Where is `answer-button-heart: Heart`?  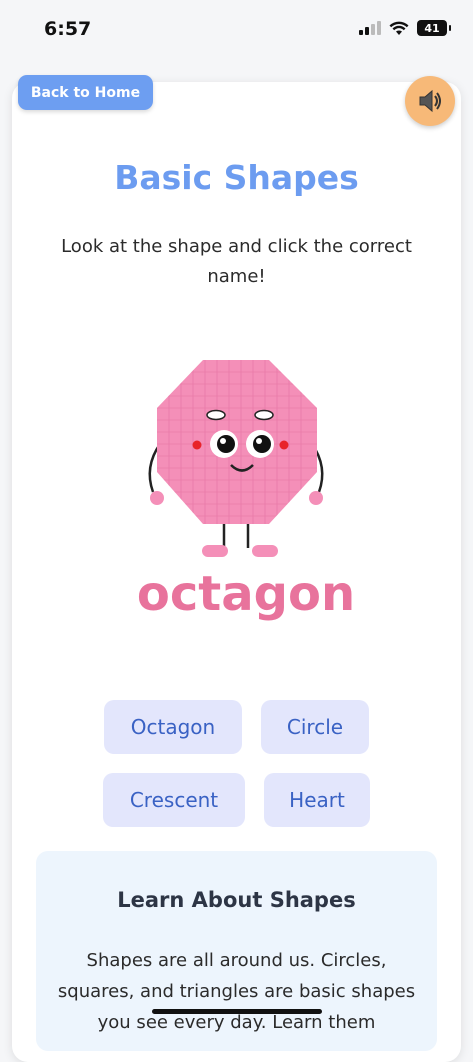 answer-button-heart: Heart is located at coordinates (317, 800).